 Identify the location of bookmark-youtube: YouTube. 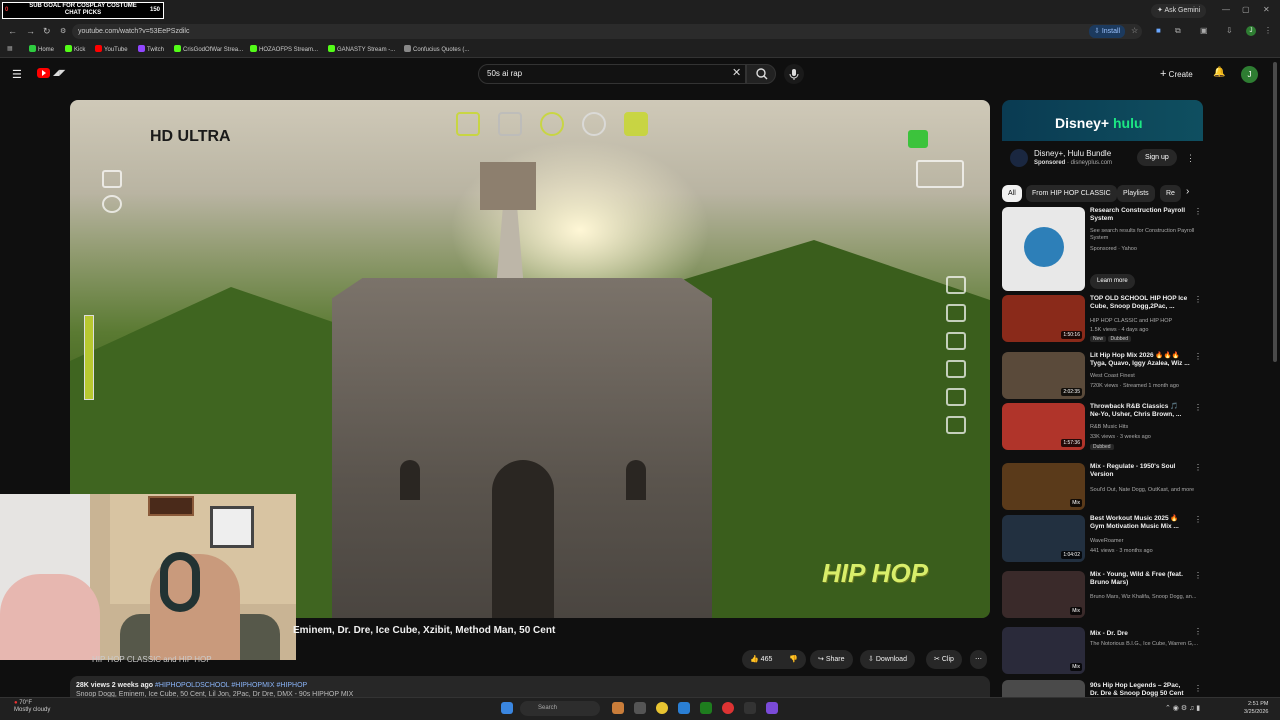
(111, 49).